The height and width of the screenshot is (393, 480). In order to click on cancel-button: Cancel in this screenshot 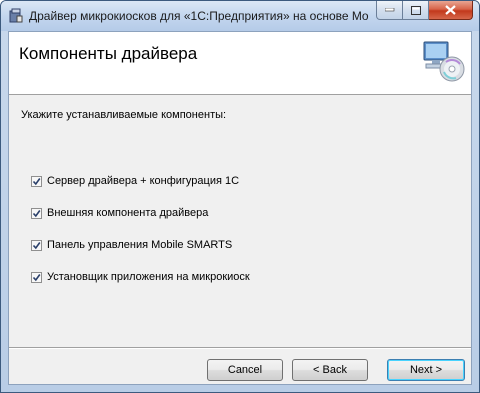, I will do `click(245, 370)`.